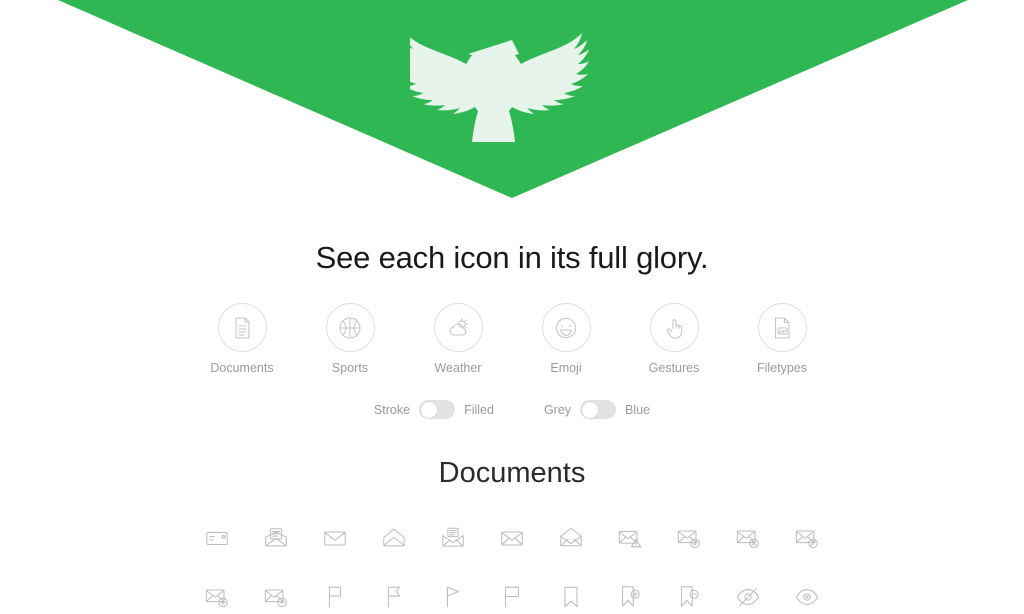 This screenshot has width=1024, height=614. I want to click on envelope-open-letter-down-icon, so click(453, 538).